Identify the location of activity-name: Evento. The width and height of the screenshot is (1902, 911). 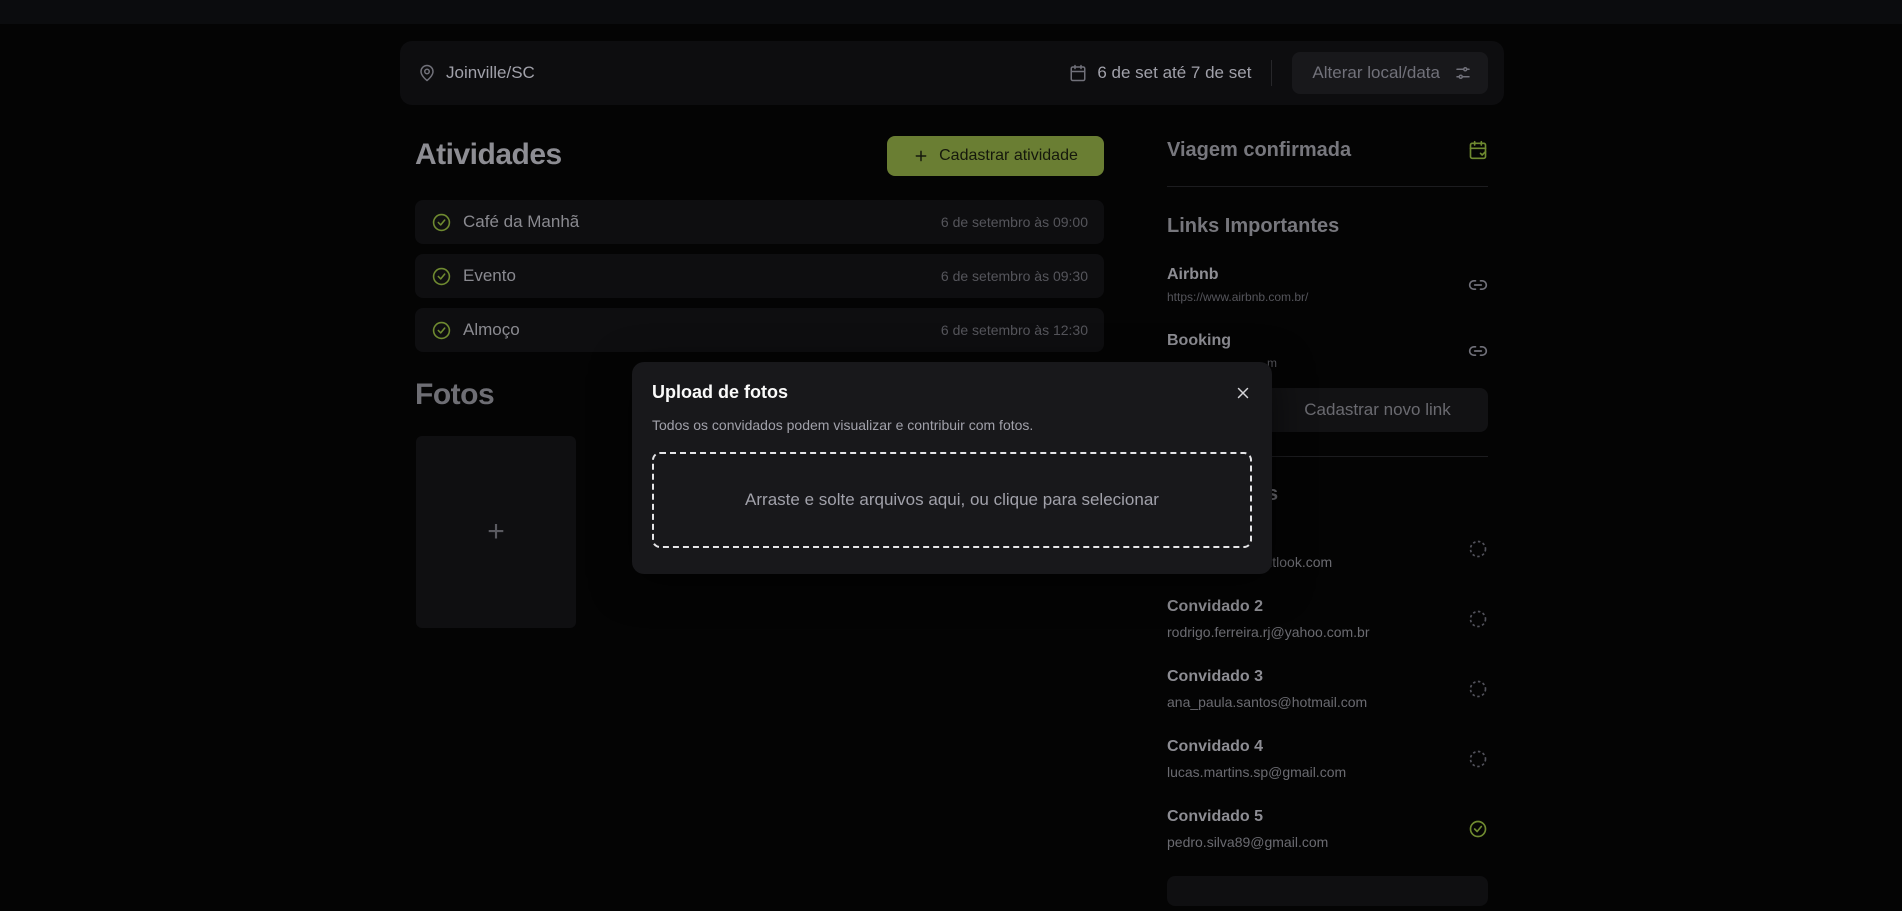
(489, 275).